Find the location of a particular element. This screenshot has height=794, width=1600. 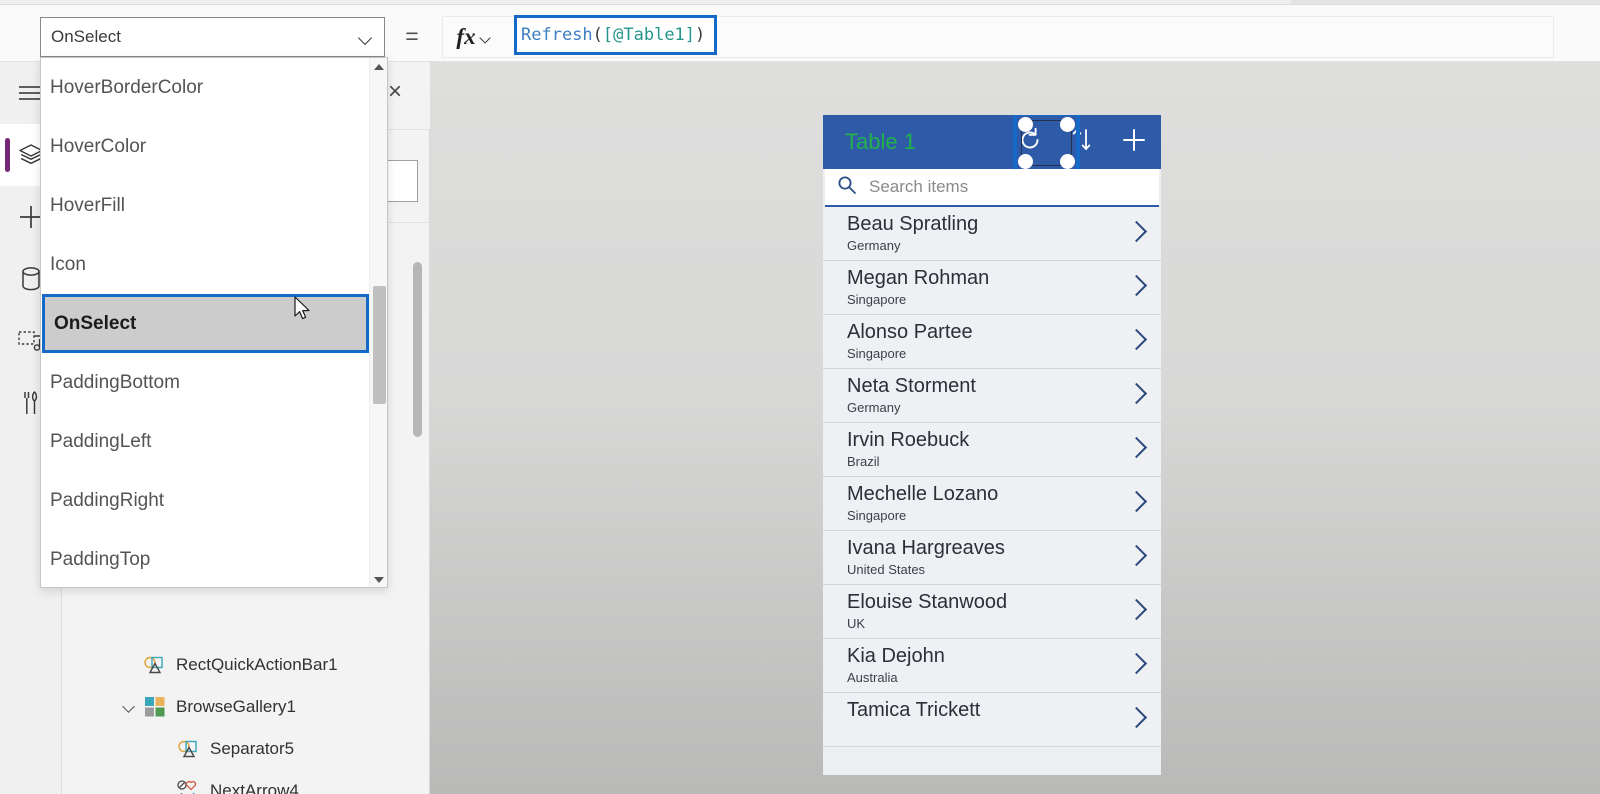

formula-token-close-paren: ) is located at coordinates (700, 35).